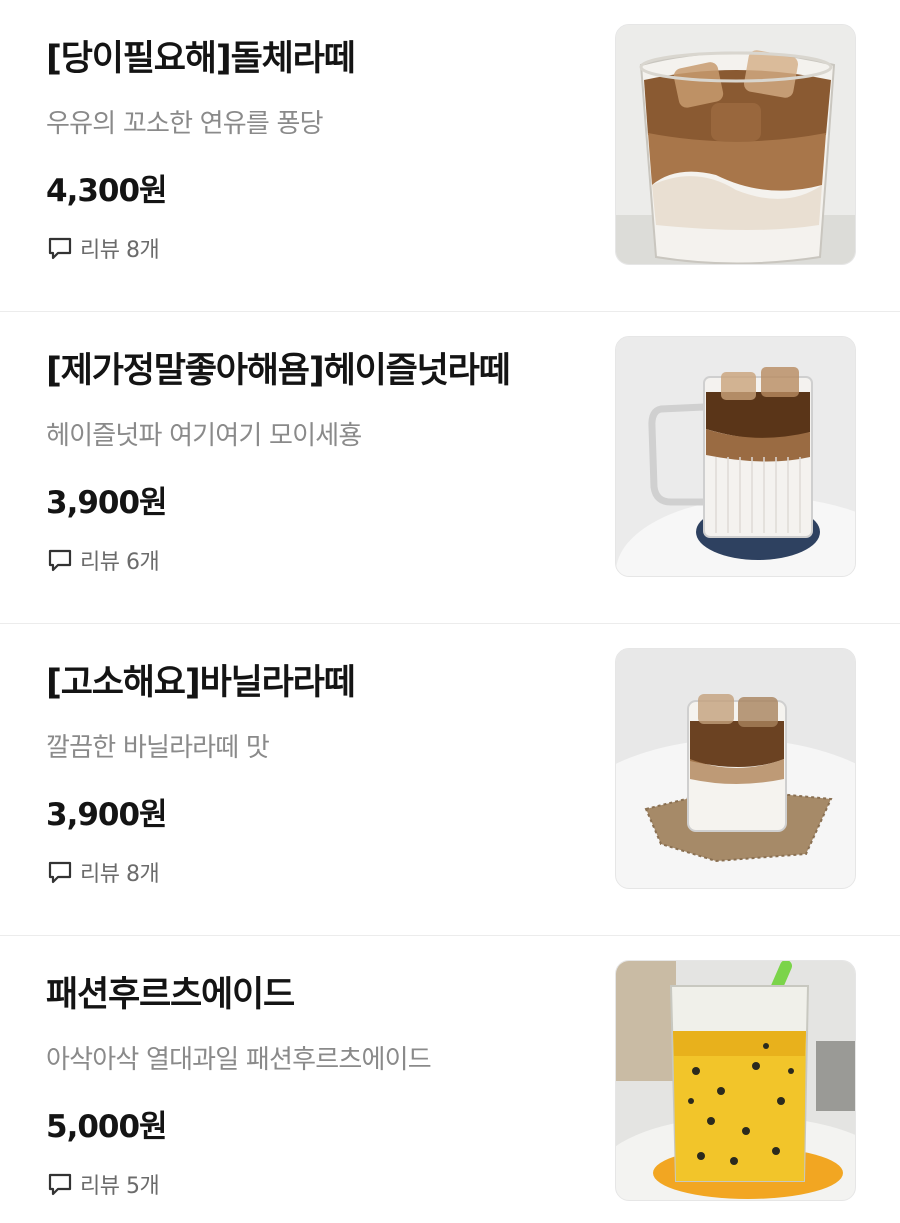  I want to click on menu-item-description: 우유의 꼬소한 연유를 퐁당, so click(185, 124).